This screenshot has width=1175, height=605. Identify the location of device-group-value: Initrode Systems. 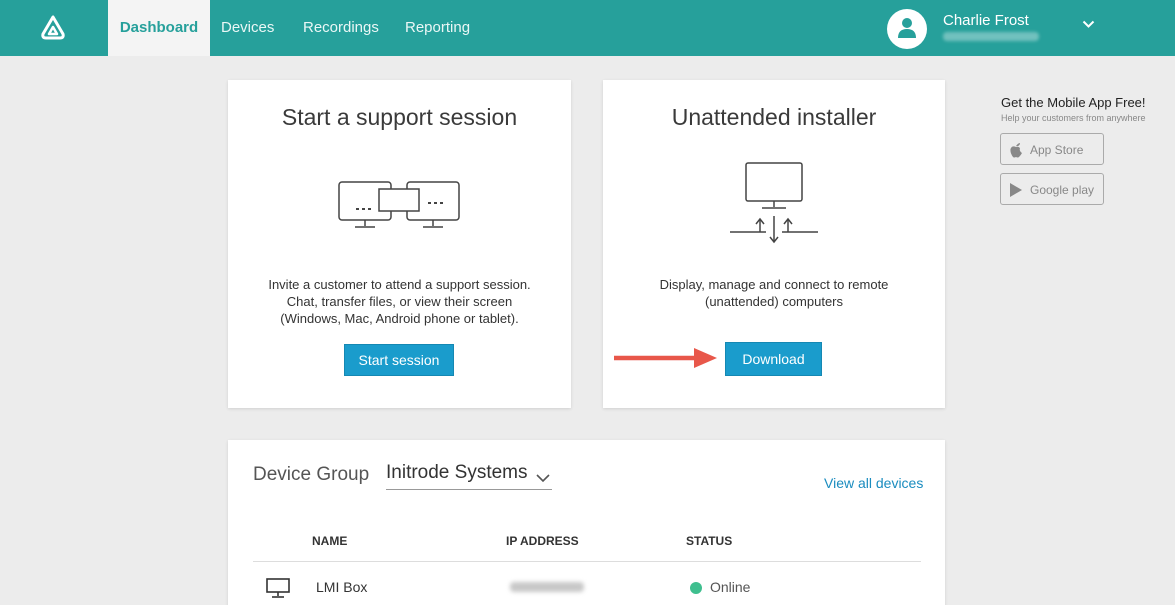
(457, 472).